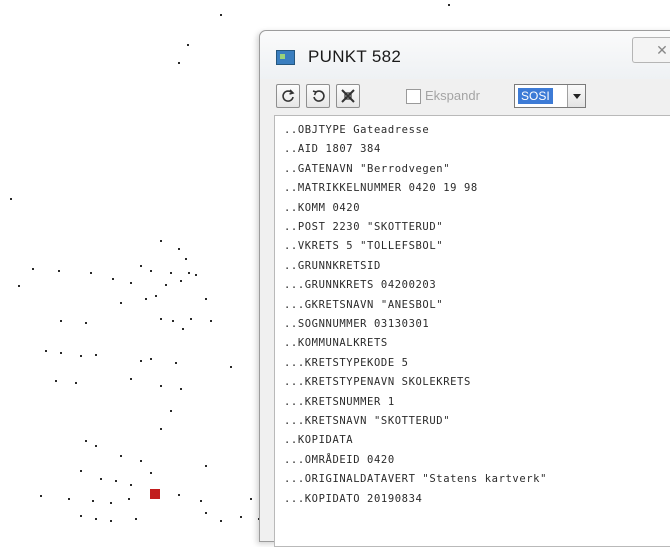  I want to click on sosi-line: ..KOMM 0420, so click(322, 207).